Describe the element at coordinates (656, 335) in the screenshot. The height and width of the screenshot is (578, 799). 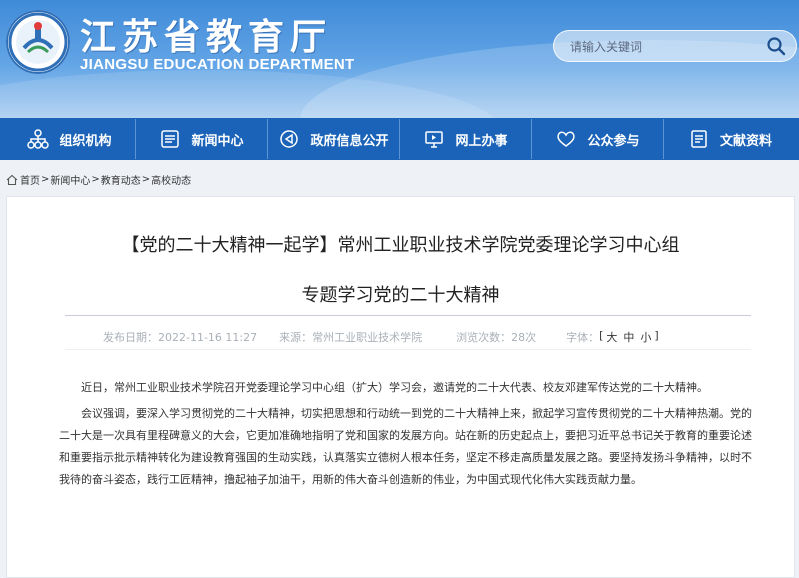
I see `font-size-bracket-close: ]` at that location.